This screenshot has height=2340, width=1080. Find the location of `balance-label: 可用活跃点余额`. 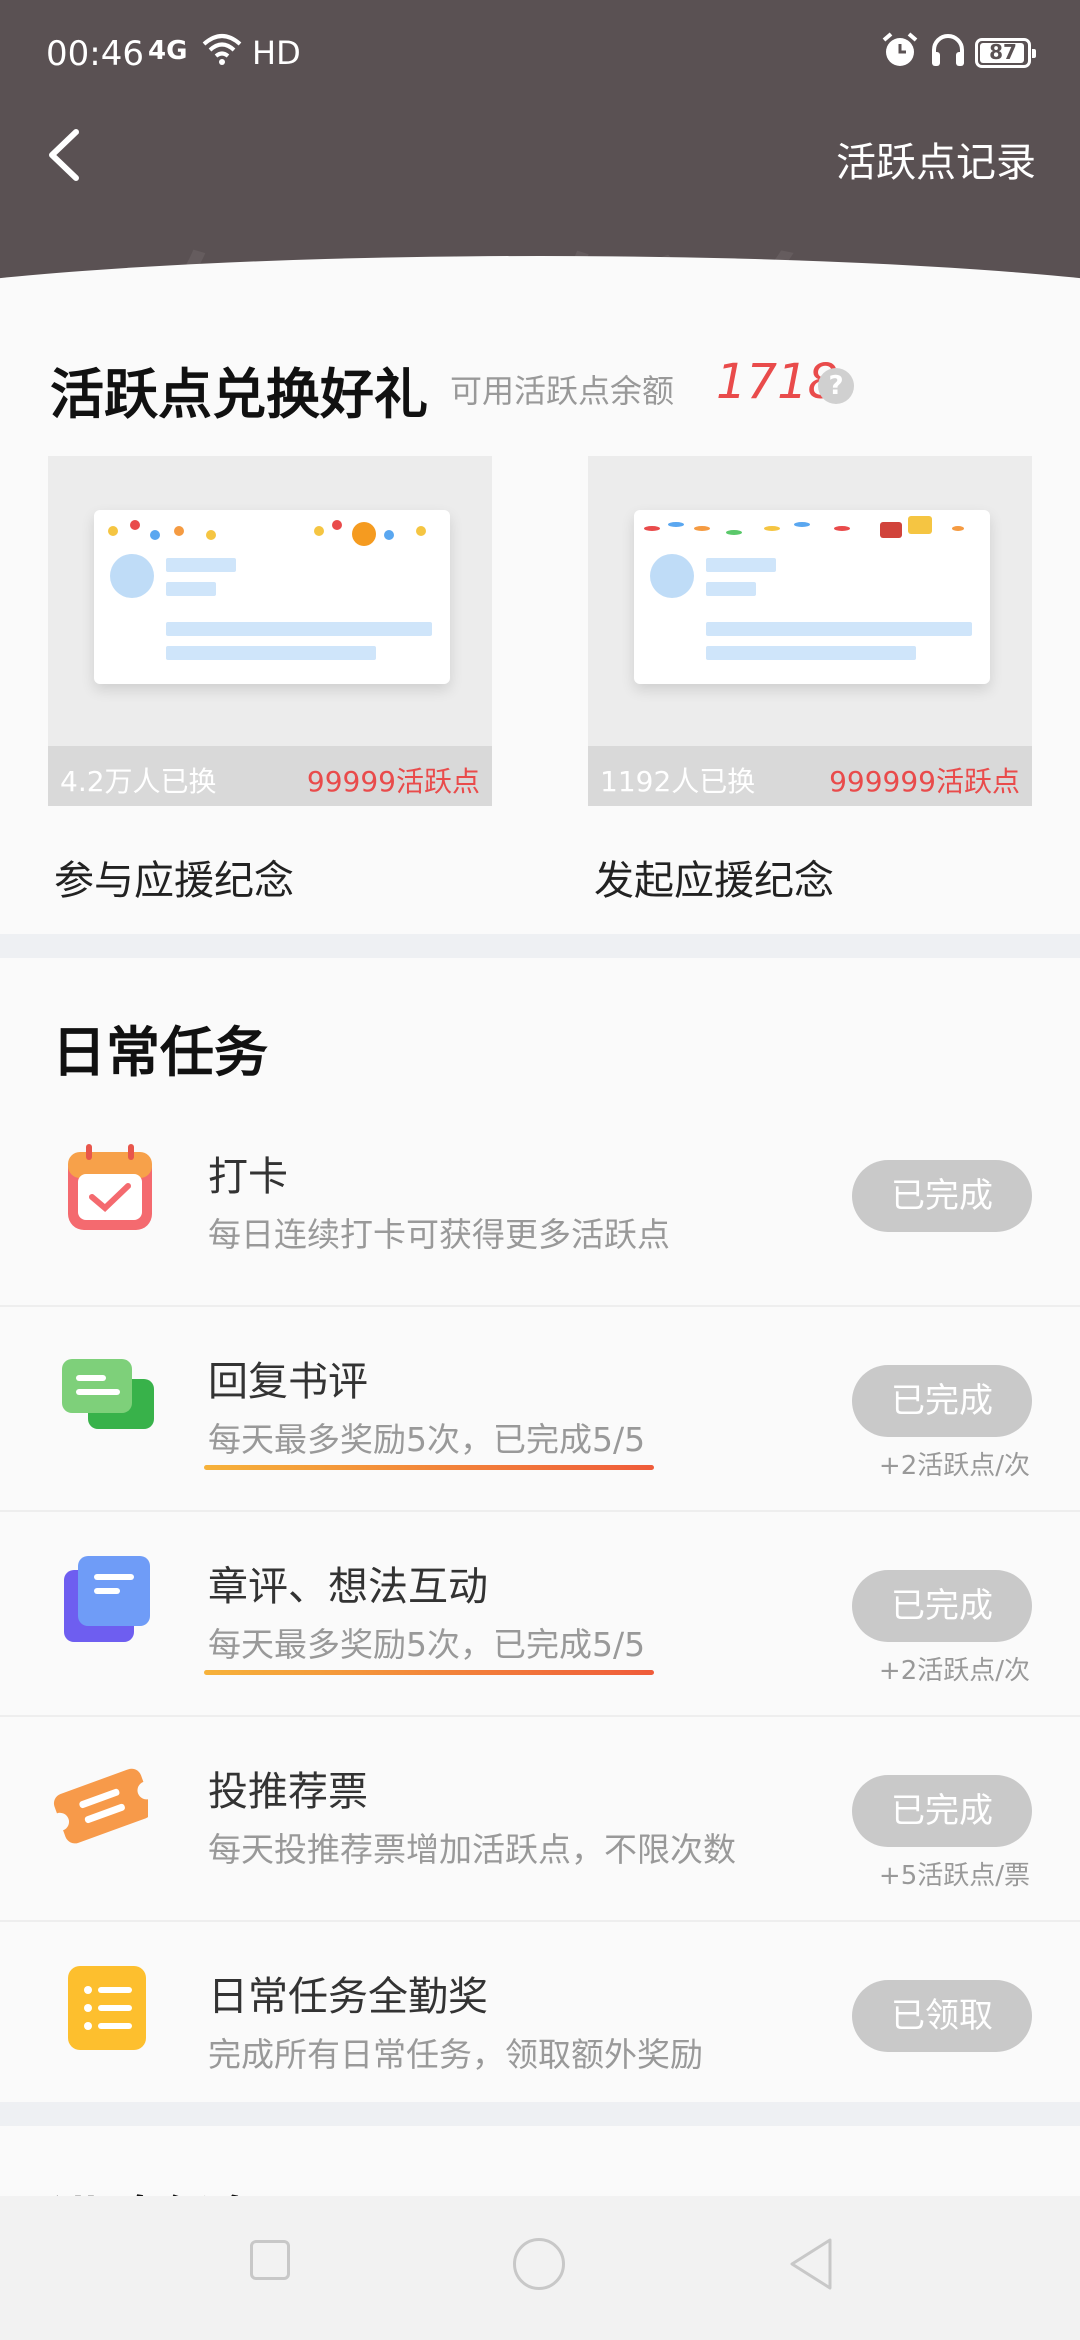

balance-label: 可用活跃点余额 is located at coordinates (562, 391).